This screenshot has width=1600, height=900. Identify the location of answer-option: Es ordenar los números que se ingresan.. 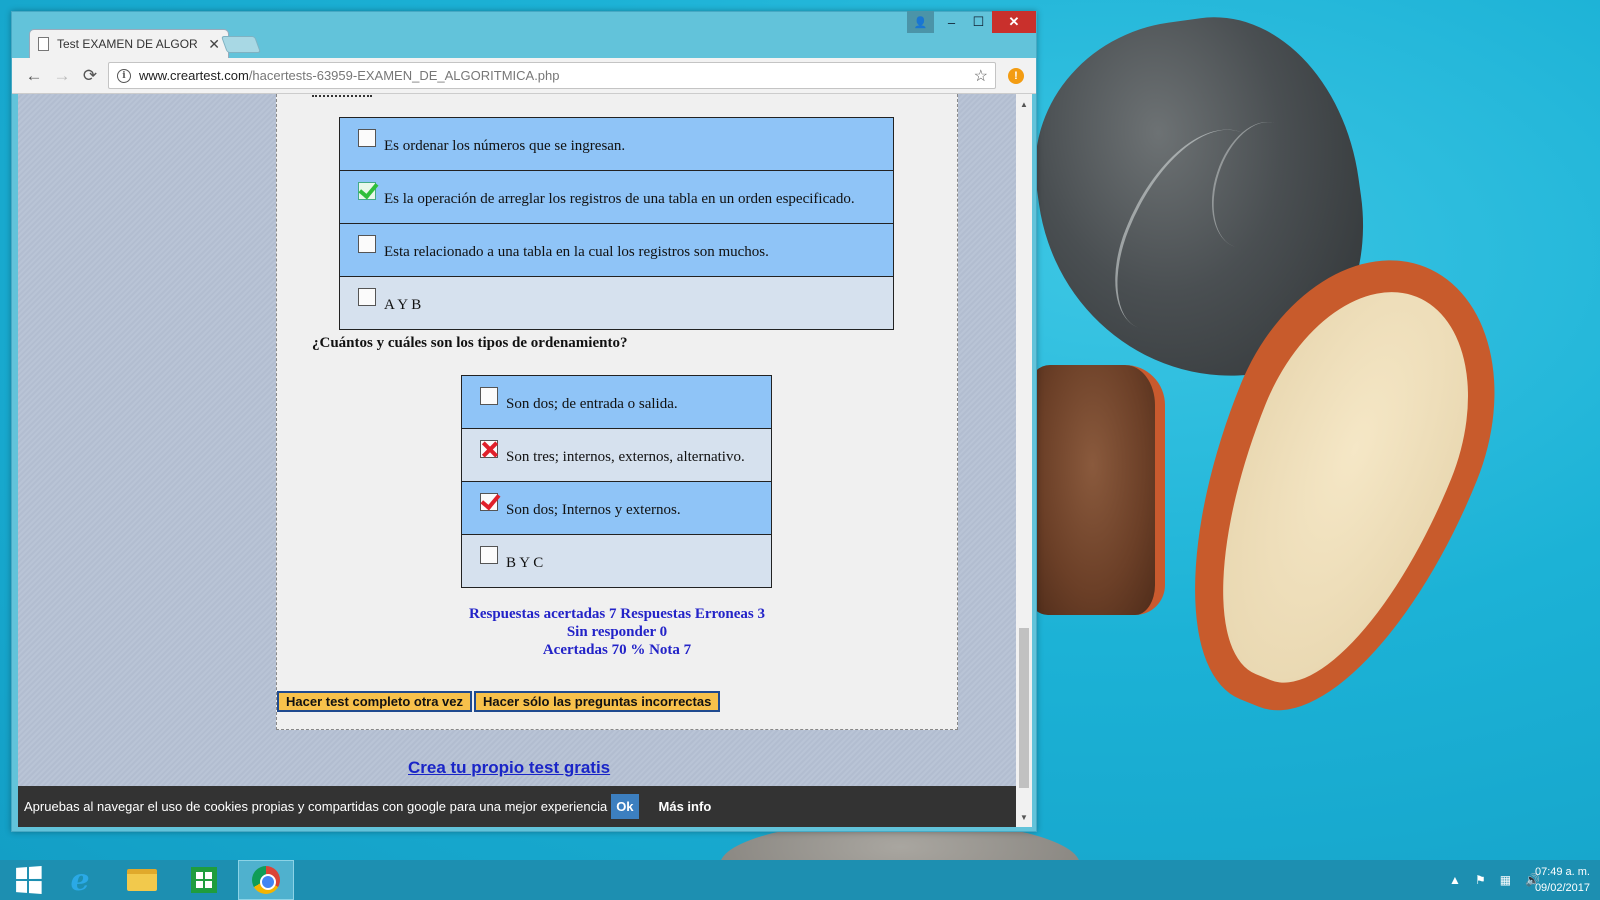
(616, 144).